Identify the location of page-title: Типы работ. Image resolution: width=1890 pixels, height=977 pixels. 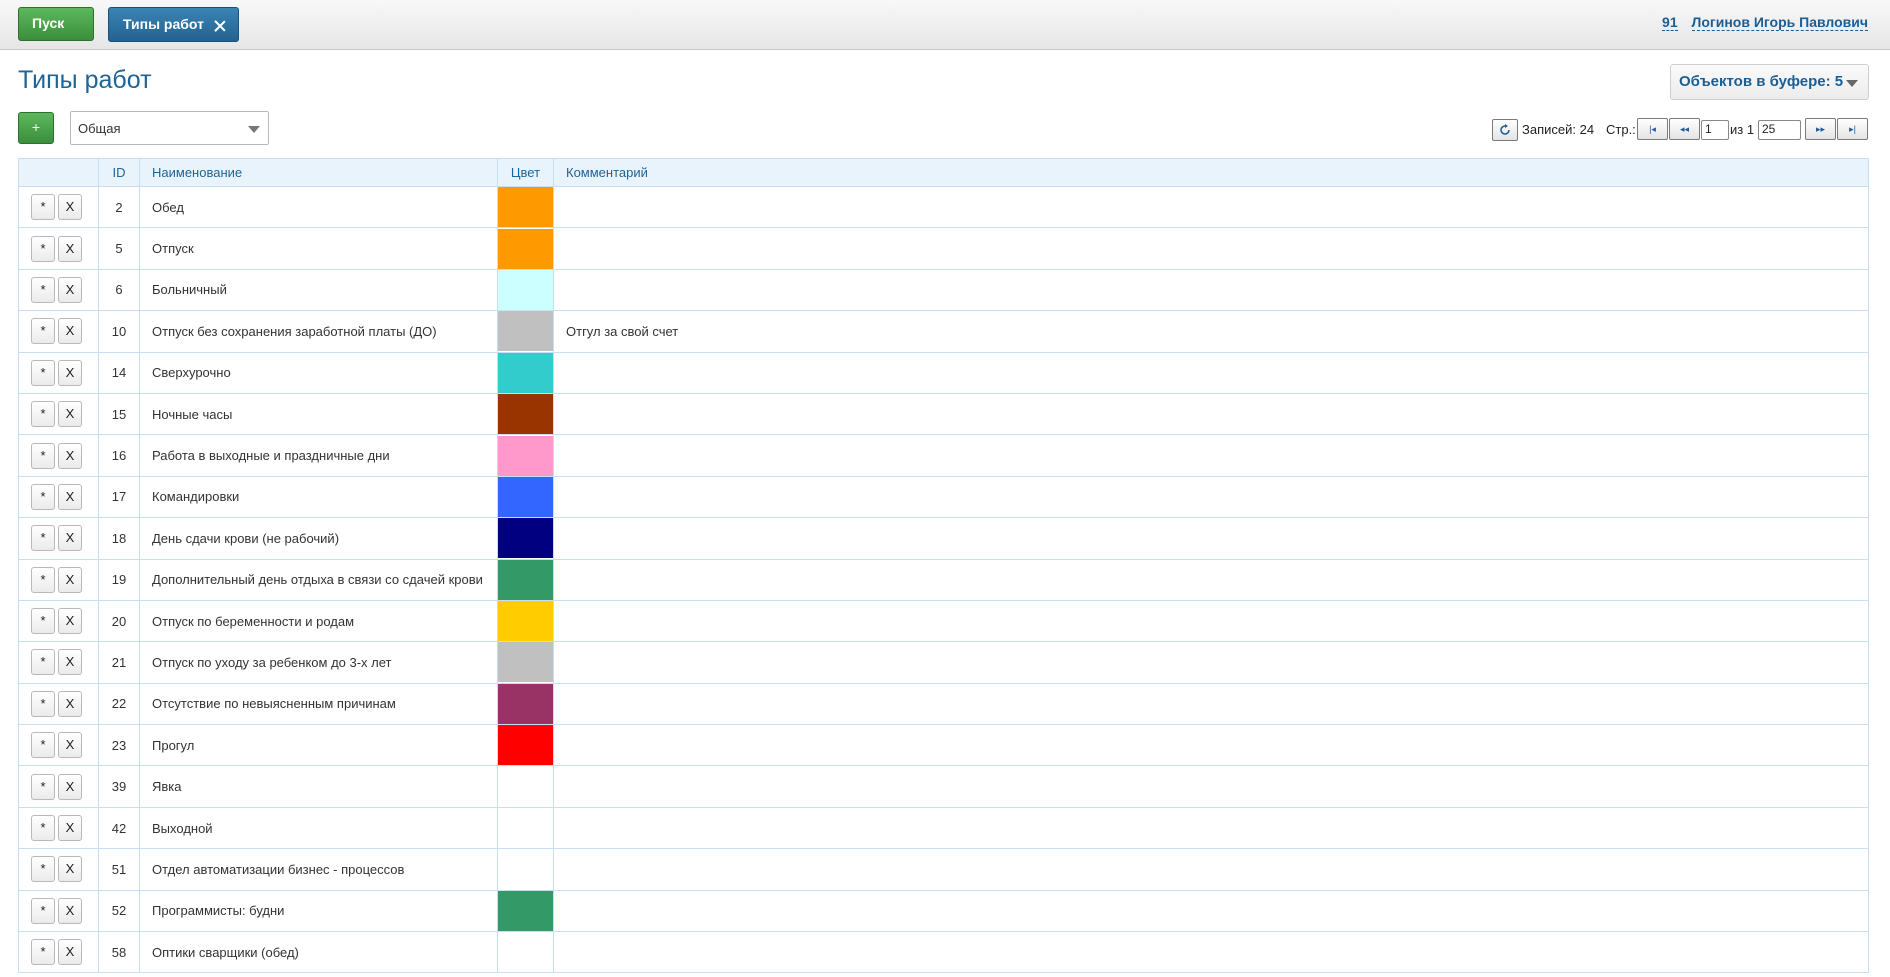
(85, 80).